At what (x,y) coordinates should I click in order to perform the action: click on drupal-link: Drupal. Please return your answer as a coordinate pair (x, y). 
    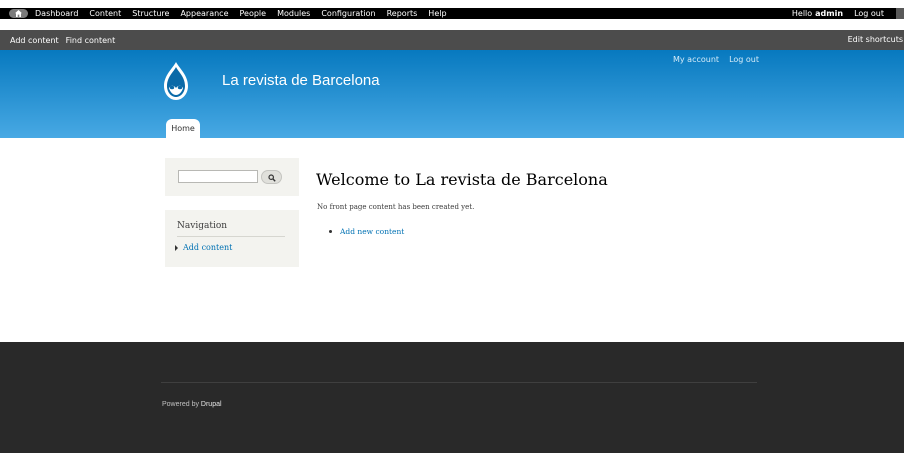
    Looking at the image, I should click on (211, 404).